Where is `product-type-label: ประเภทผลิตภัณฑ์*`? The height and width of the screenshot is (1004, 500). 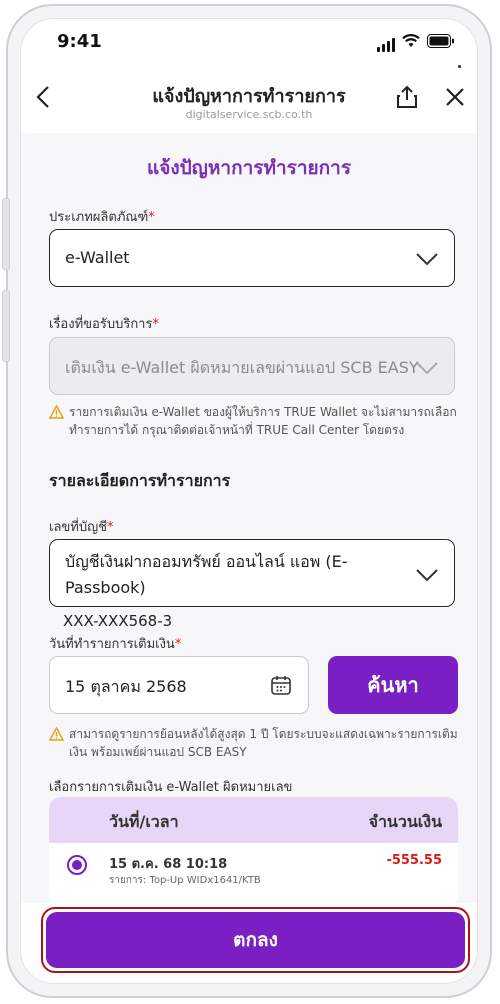
product-type-label: ประเภทผลิตภัณฑ์* is located at coordinates (102, 216).